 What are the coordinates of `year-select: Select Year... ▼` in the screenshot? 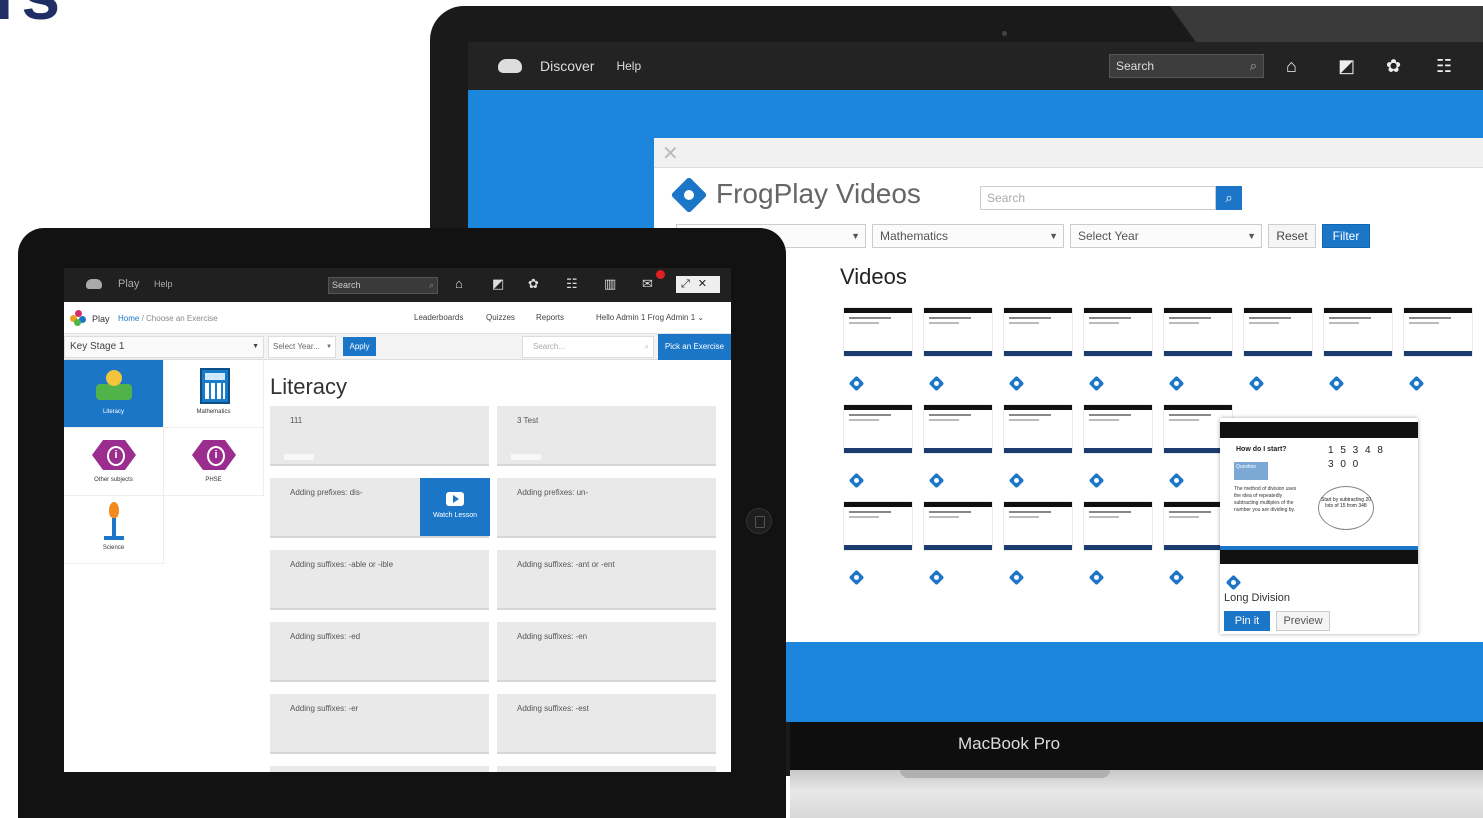 It's located at (302, 347).